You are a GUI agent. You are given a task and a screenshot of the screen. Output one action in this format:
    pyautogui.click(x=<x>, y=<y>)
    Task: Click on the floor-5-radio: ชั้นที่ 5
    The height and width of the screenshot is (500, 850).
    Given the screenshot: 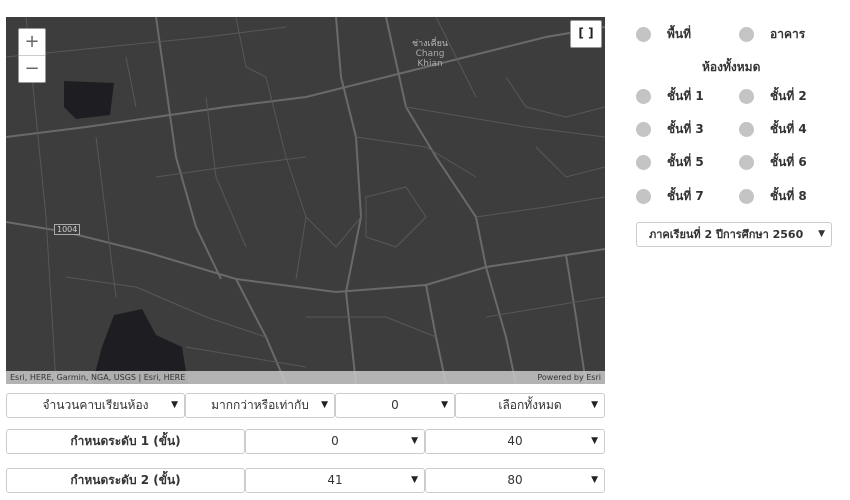 What is the action you would take?
    pyautogui.click(x=670, y=162)
    